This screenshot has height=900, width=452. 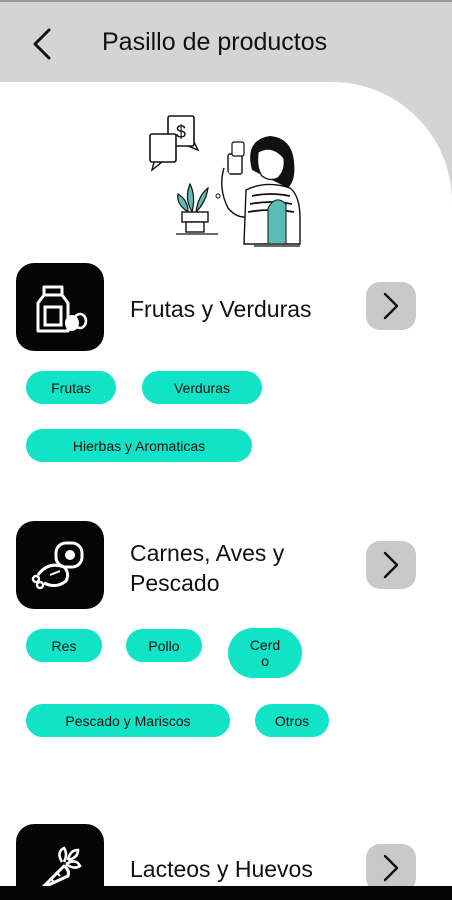 What do you see at coordinates (164, 645) in the screenshot?
I see `chip-pollo: Pollo` at bounding box center [164, 645].